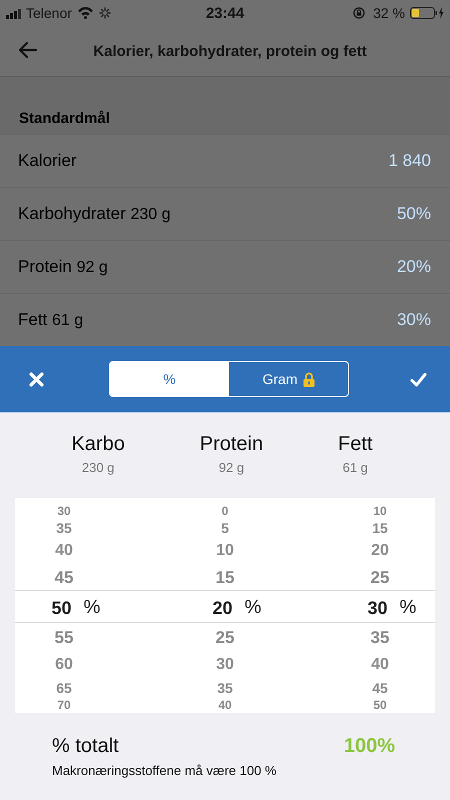 The image size is (450, 800). I want to click on spinner-icon, so click(104, 13).